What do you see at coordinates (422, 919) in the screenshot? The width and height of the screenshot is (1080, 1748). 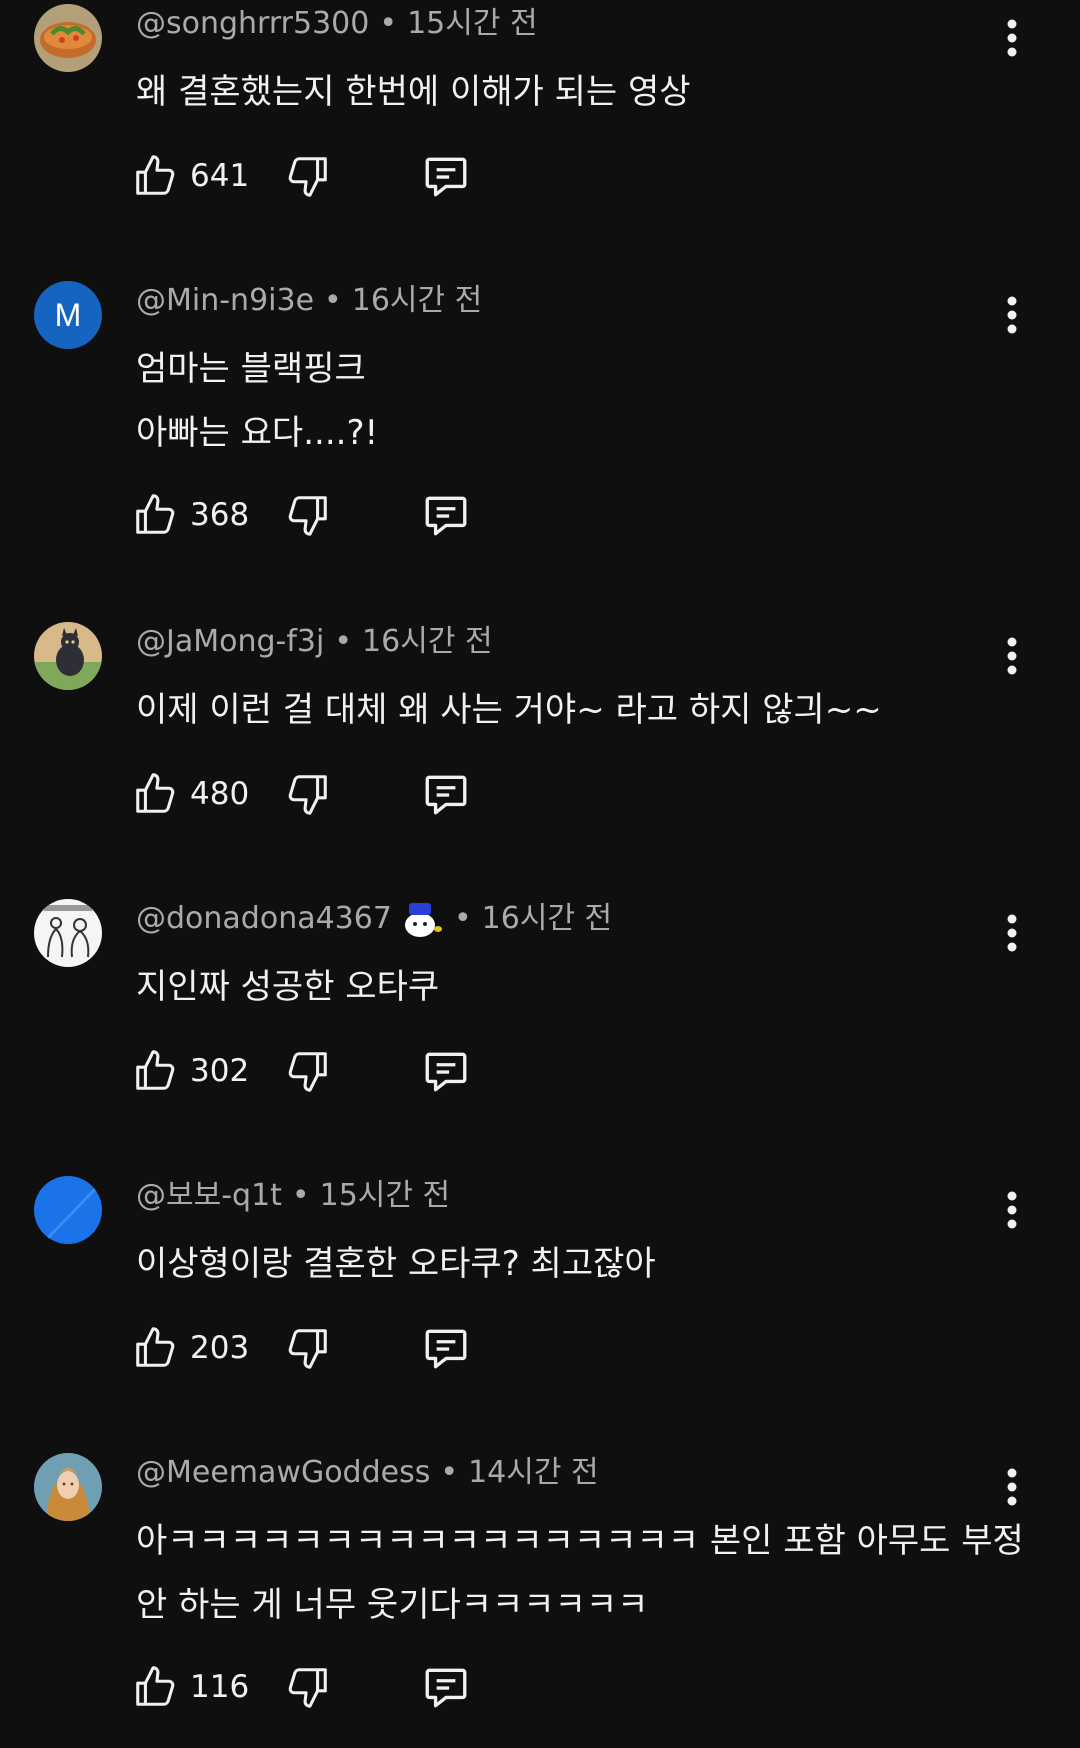 I see `member-badge-icon` at bounding box center [422, 919].